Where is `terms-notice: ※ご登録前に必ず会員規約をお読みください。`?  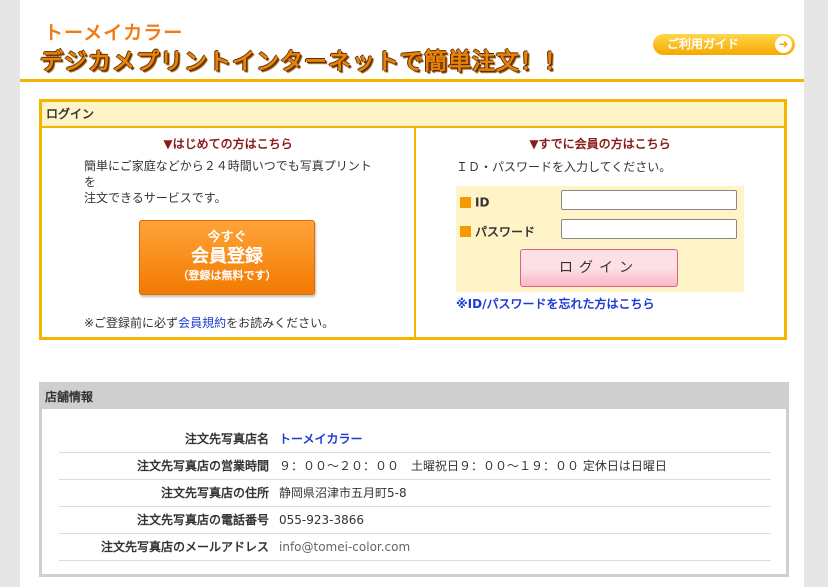 terms-notice: ※ご登録前に必ず会員規約をお読みください。 is located at coordinates (209, 322).